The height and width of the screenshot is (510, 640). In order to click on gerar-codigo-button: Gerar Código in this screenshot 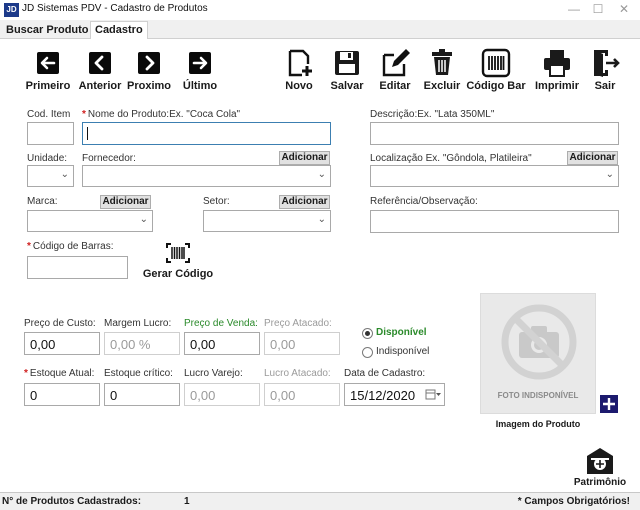, I will do `click(178, 262)`.